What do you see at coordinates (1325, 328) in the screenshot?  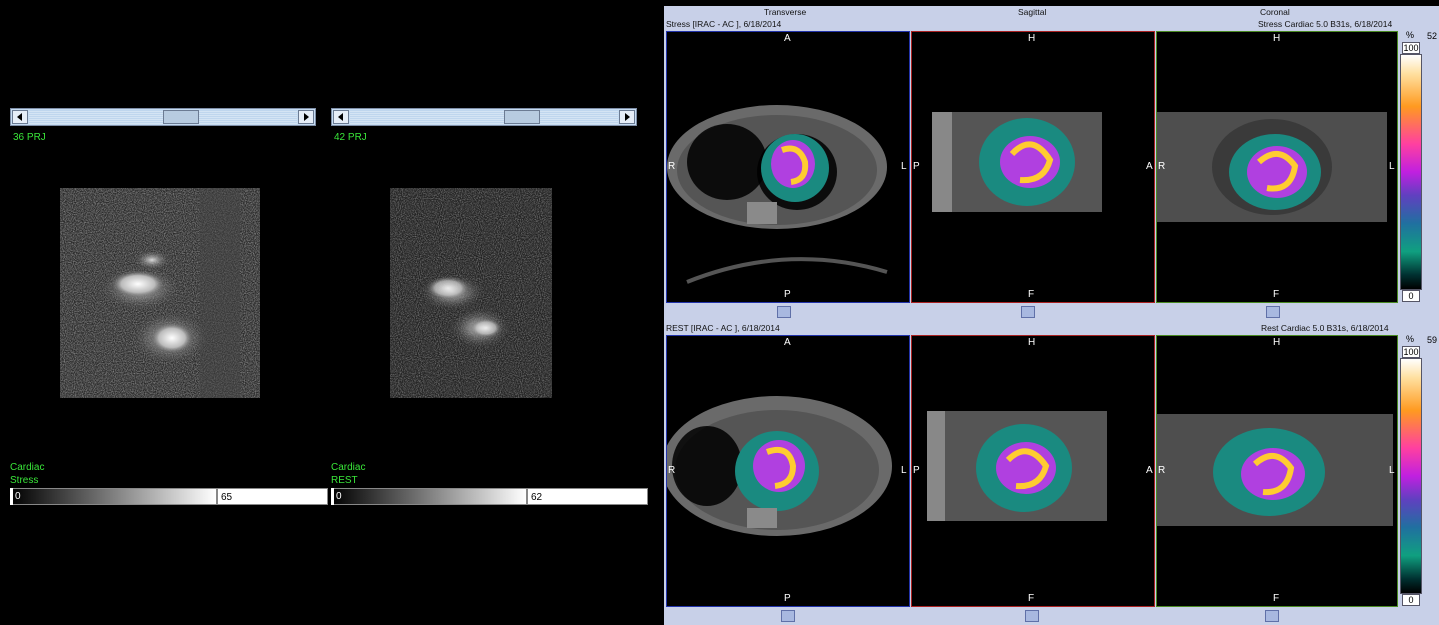 I see `rest-row-series-caption: Rest Cardiac 5.0 B31s, 6/18/2014` at bounding box center [1325, 328].